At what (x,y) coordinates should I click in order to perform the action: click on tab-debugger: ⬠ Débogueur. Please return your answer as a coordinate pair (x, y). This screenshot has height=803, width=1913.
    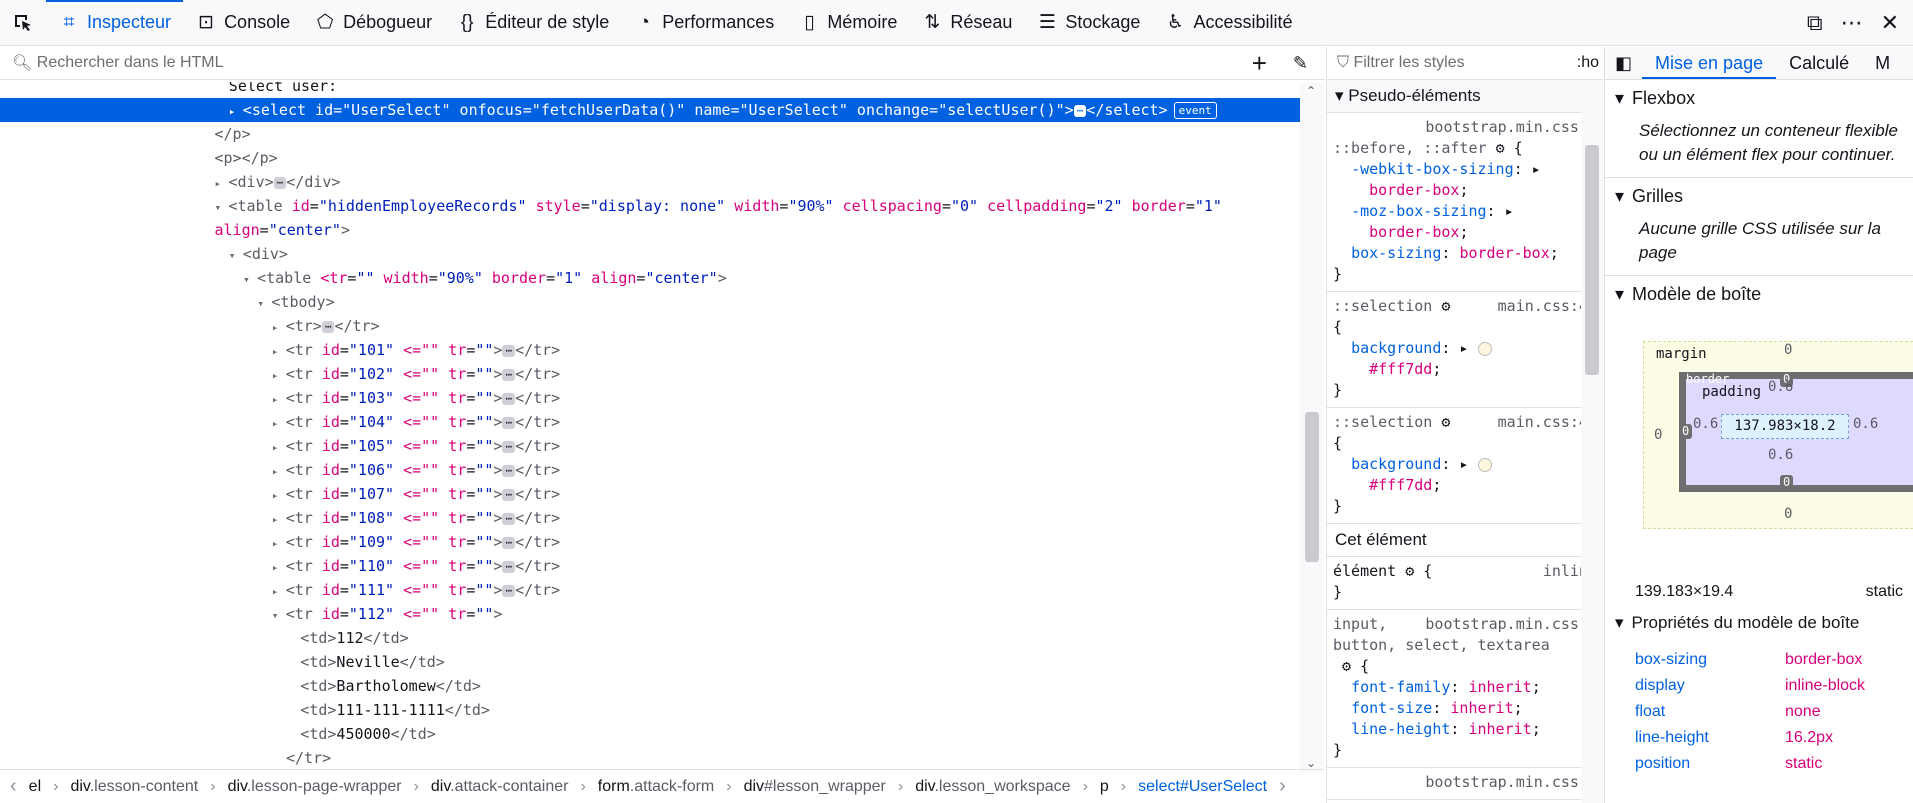
    Looking at the image, I should click on (373, 22).